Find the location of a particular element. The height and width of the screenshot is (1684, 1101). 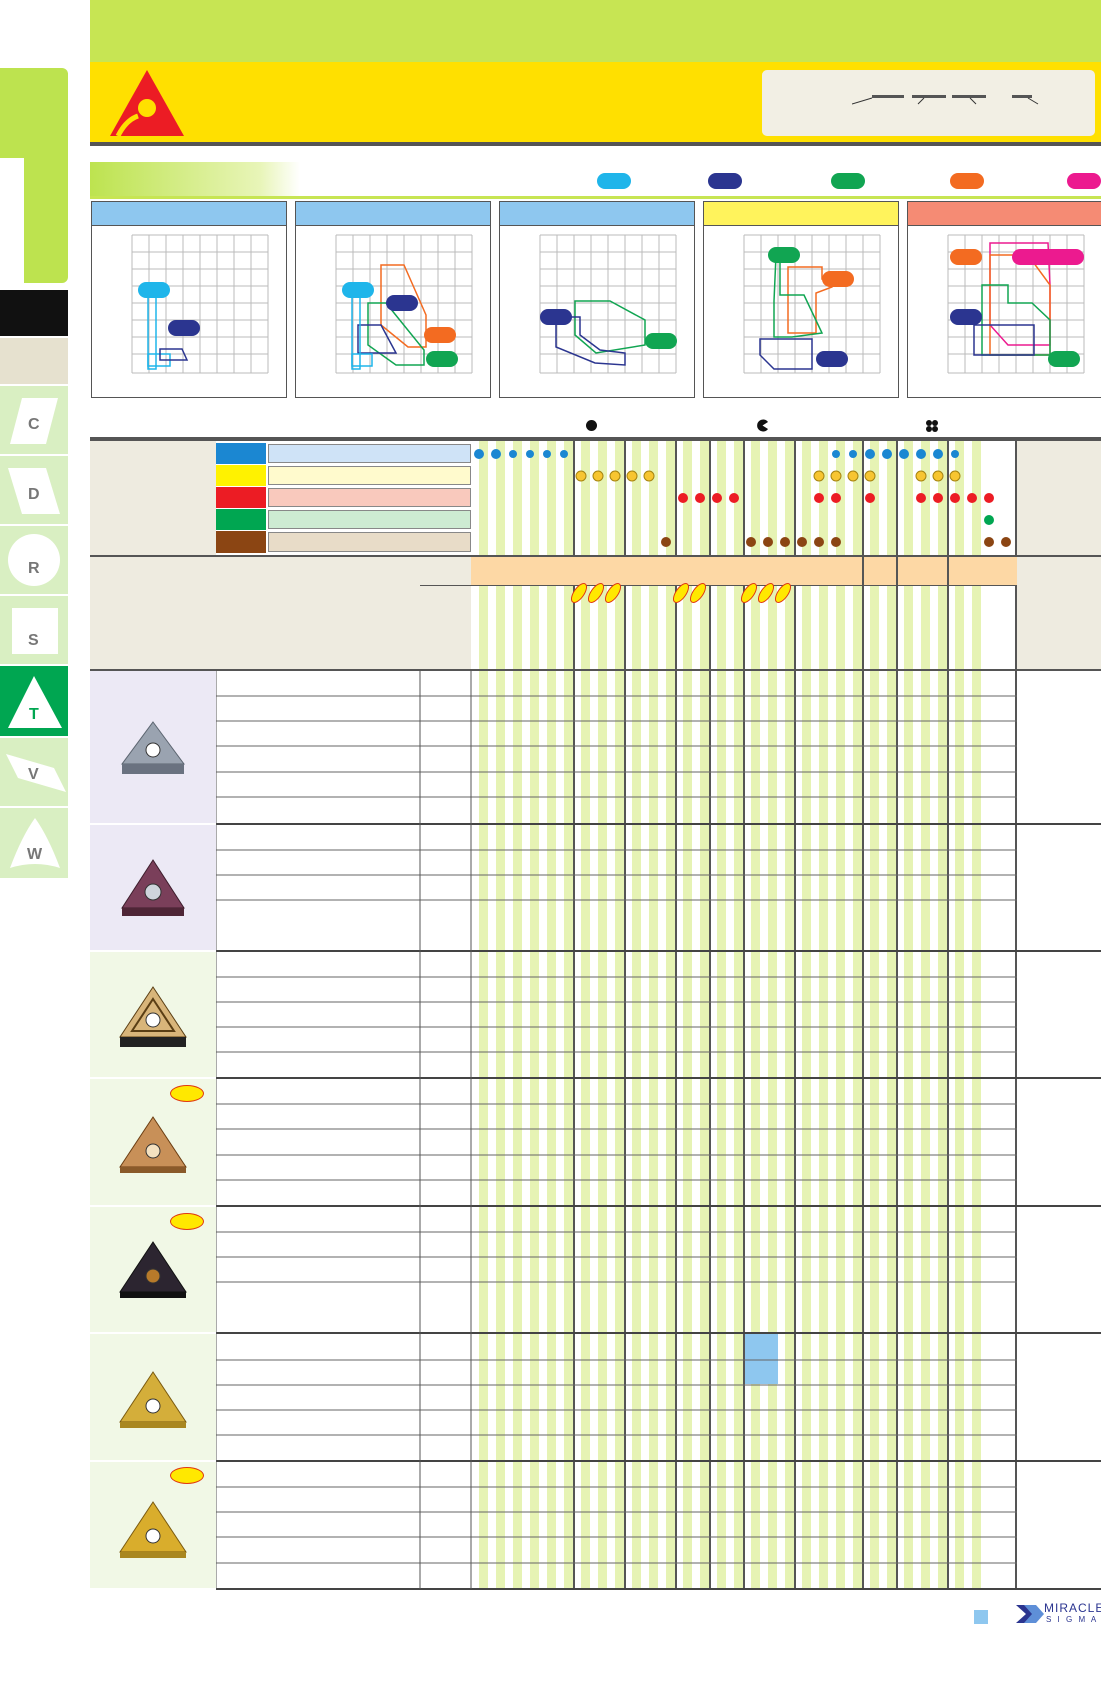

material-swatch-p is located at coordinates (241, 453).